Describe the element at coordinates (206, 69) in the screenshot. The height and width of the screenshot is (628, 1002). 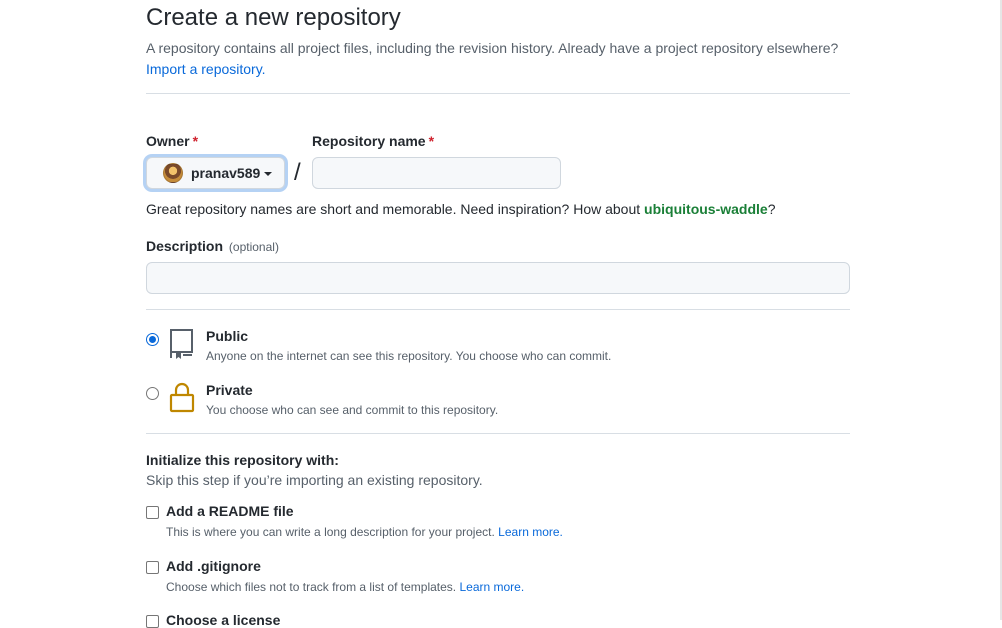
I see `import-repository-link: Import a repository.` at that location.